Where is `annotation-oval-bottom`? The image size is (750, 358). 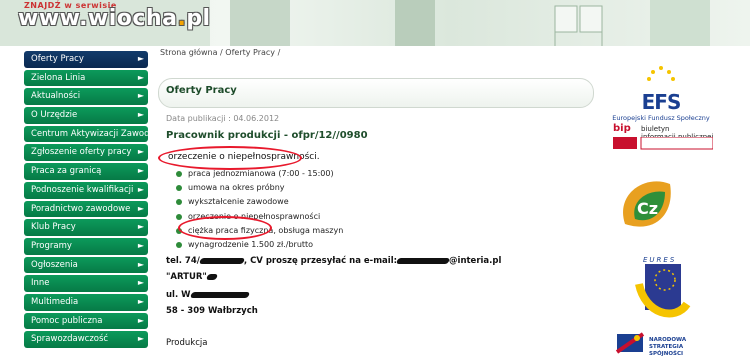
annotation-oval-bottom is located at coordinates (225, 228).